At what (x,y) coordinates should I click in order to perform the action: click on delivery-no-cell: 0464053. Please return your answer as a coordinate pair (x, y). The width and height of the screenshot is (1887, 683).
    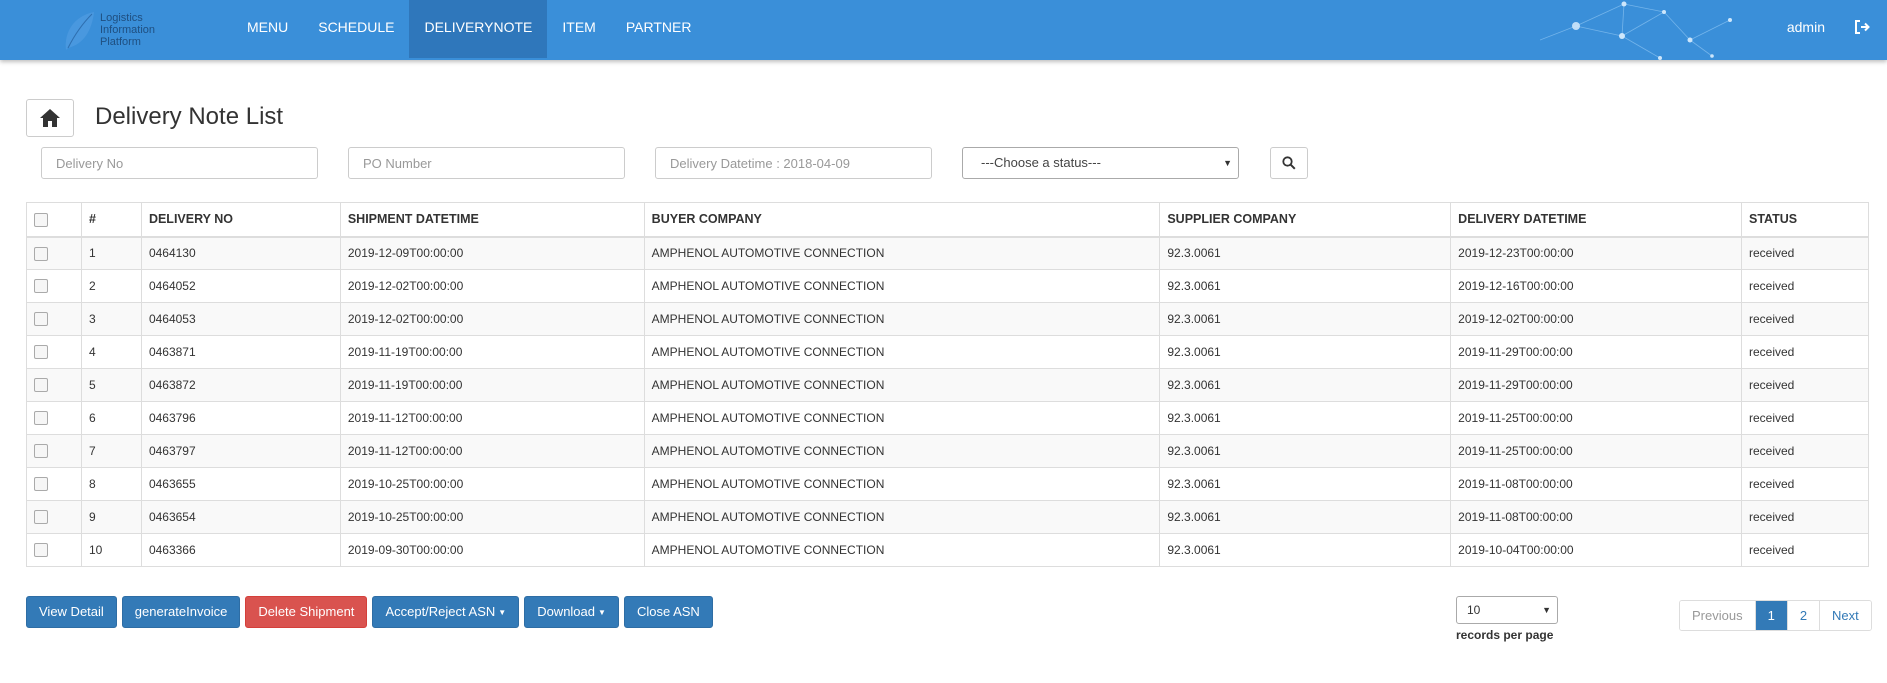
    Looking at the image, I should click on (240, 319).